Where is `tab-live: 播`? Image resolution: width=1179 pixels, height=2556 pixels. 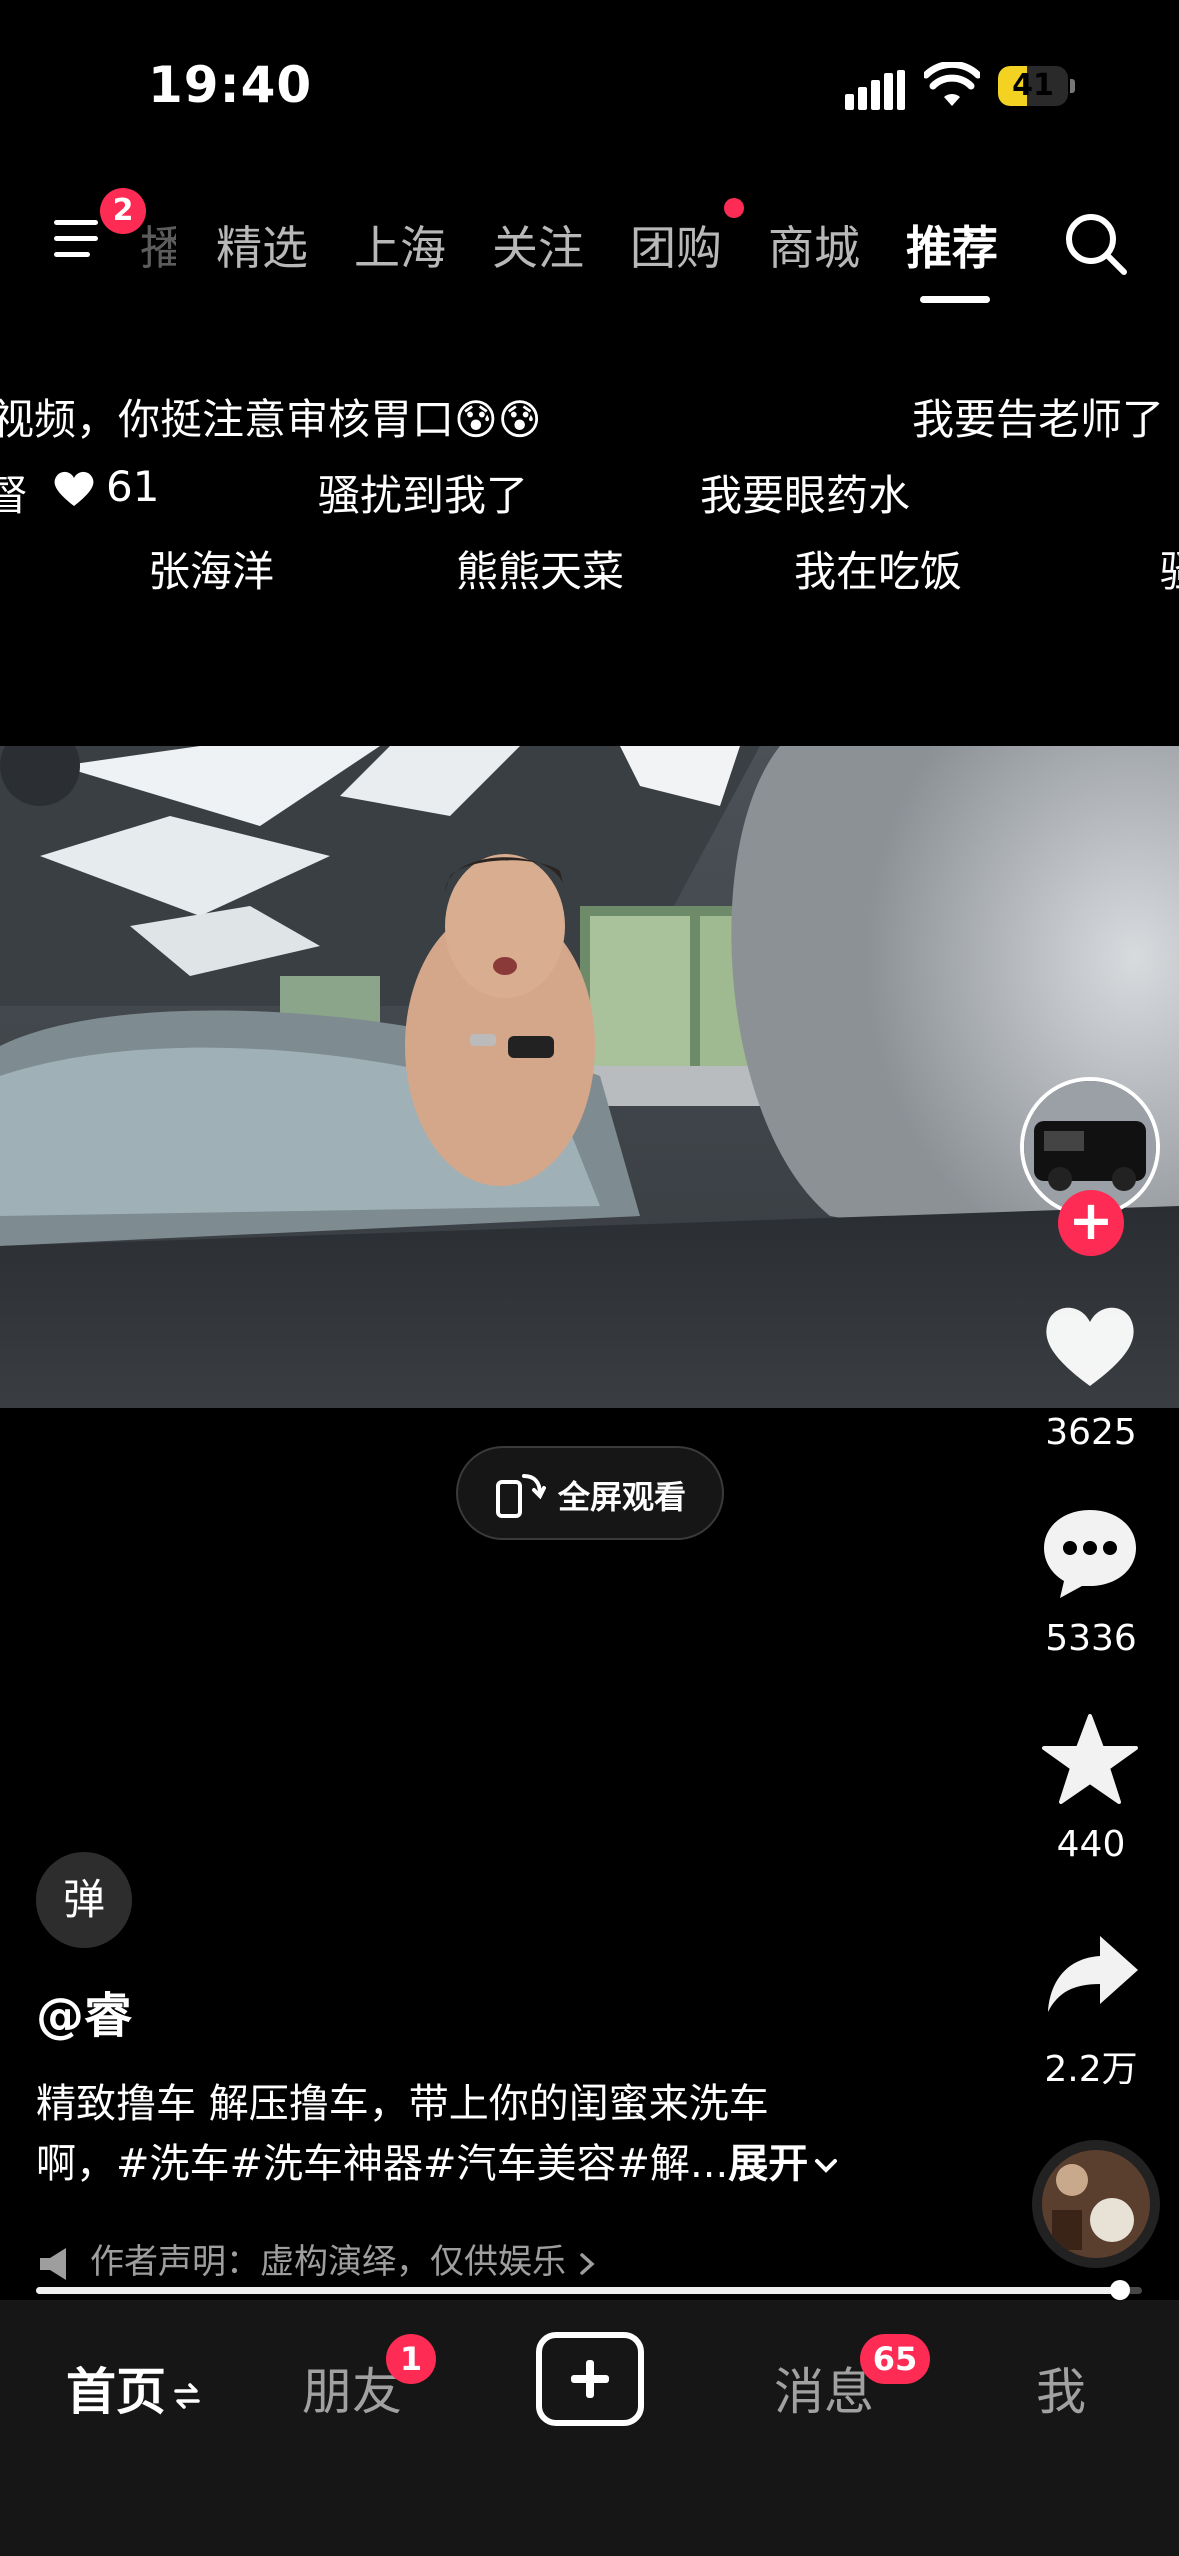
tab-live: 播 is located at coordinates (158, 245).